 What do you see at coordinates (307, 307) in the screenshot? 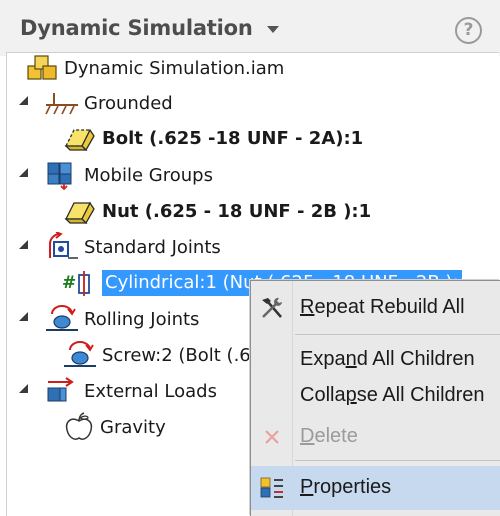
I see `menu-item-accelerator: R` at bounding box center [307, 307].